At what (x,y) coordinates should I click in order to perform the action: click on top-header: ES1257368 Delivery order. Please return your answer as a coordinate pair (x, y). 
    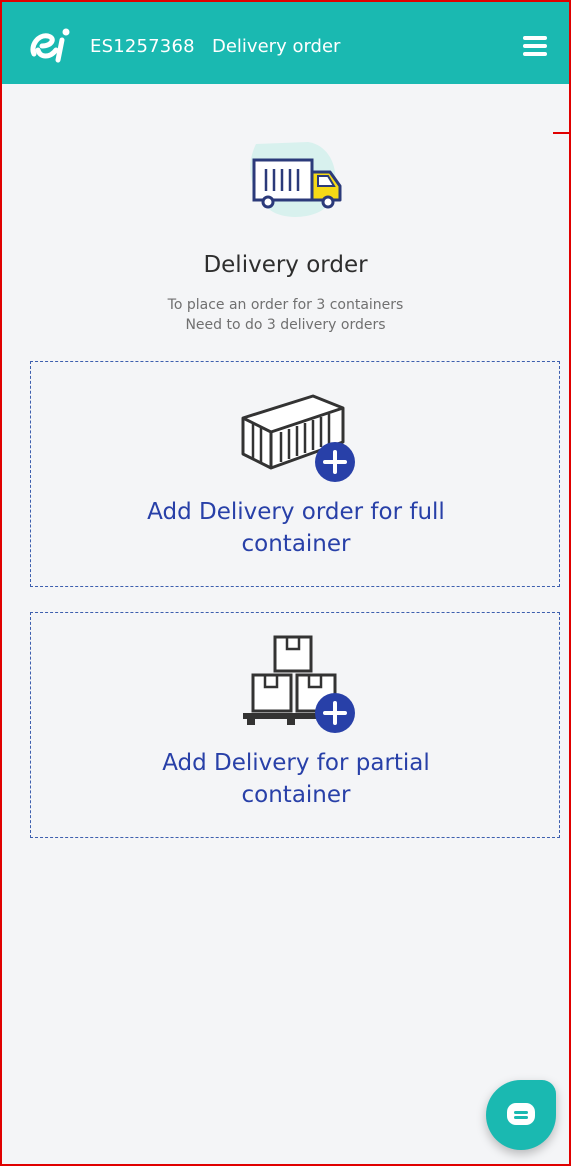
    Looking at the image, I should click on (285, 43).